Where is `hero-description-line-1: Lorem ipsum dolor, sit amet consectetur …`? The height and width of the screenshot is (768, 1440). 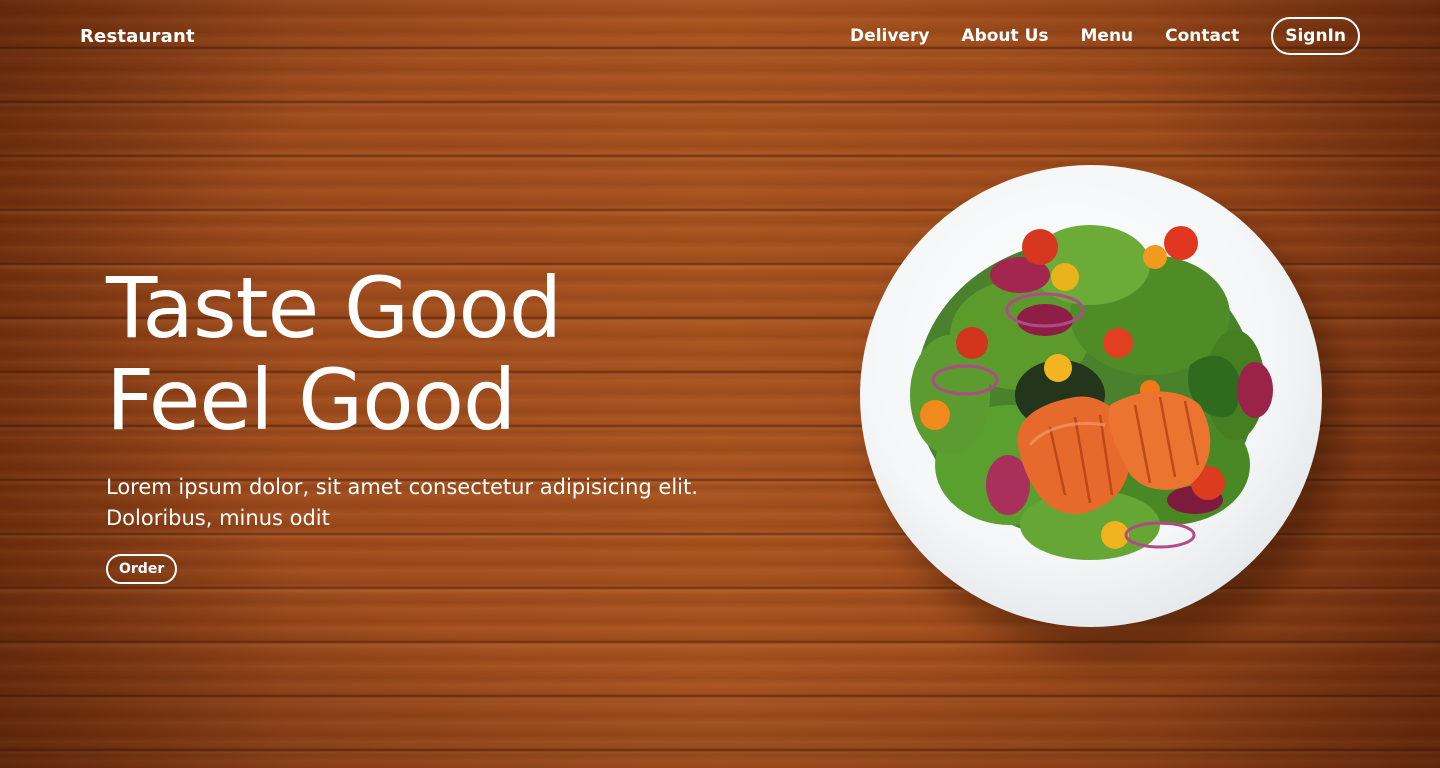 hero-description-line-1: Lorem ipsum dolor, sit amet consectetur … is located at coordinates (402, 487).